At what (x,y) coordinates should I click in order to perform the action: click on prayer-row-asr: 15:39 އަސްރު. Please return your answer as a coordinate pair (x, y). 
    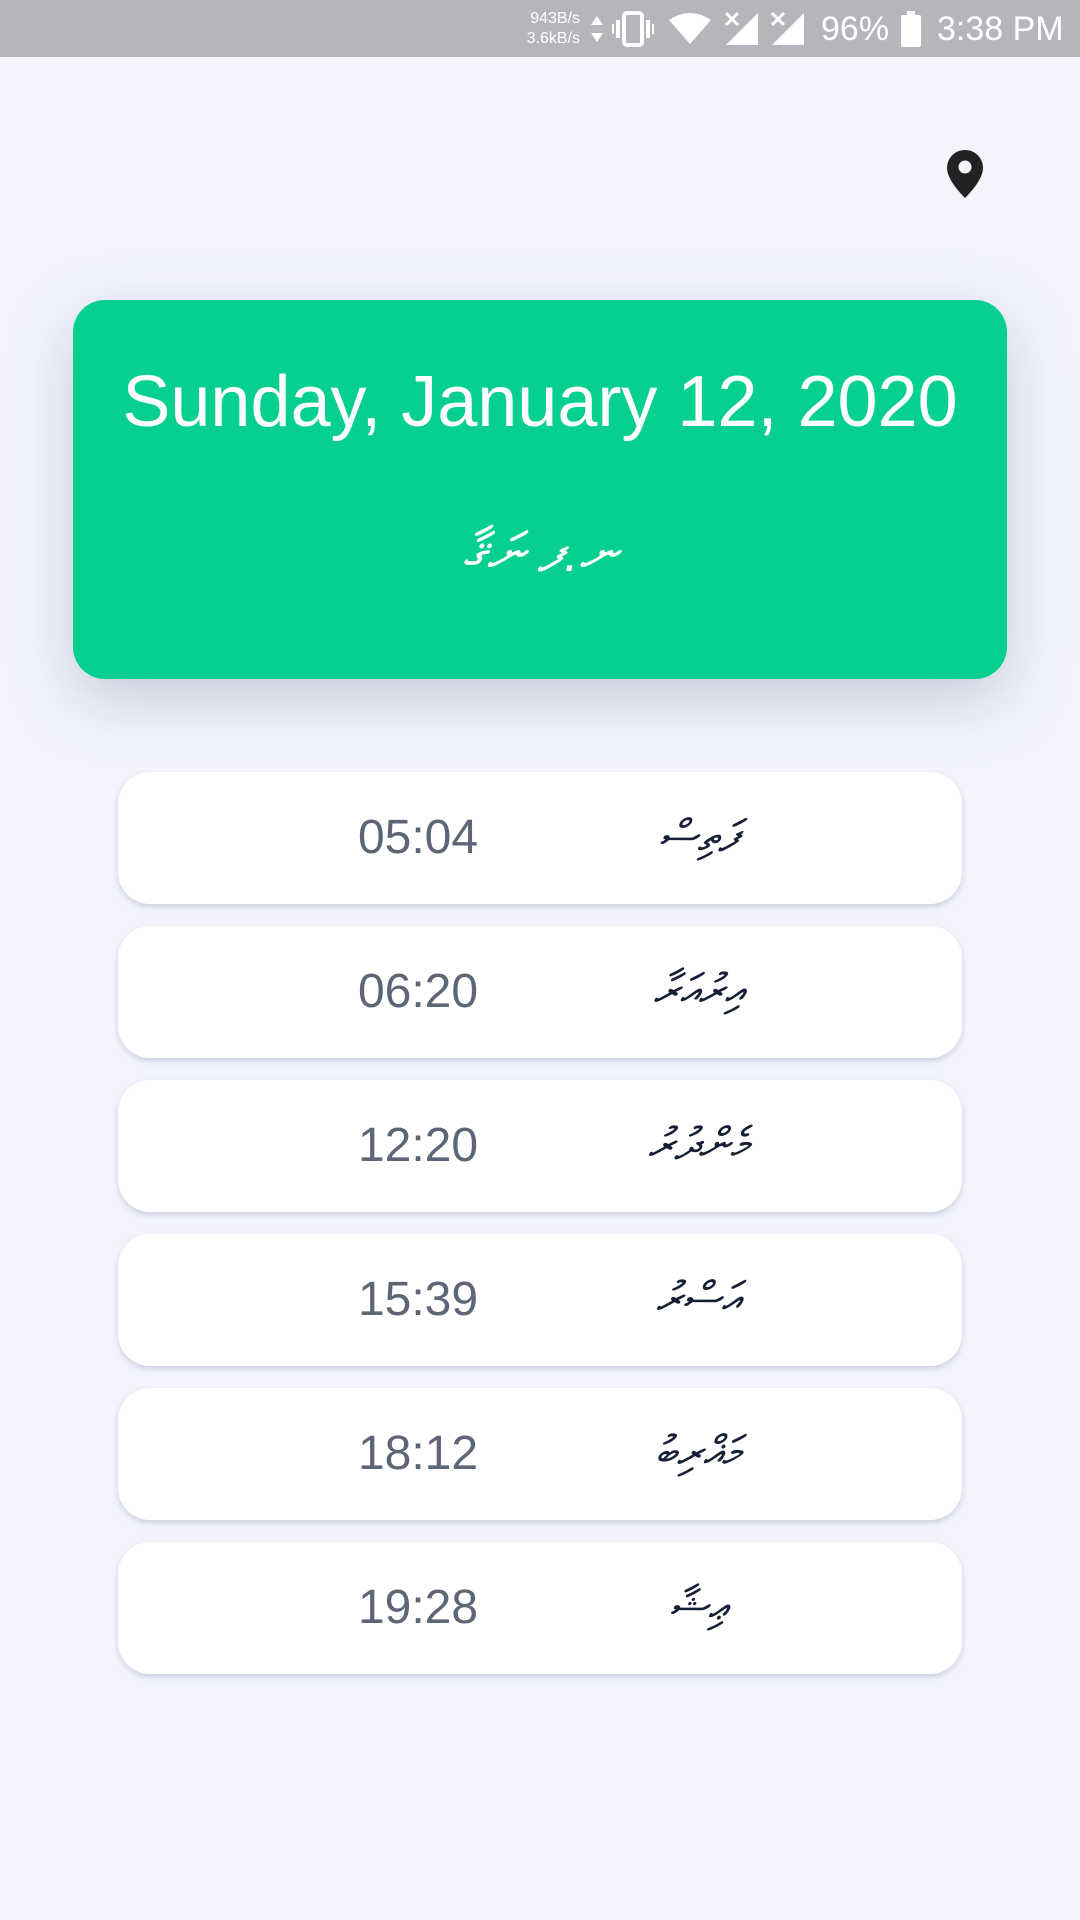
    Looking at the image, I should click on (540, 1300).